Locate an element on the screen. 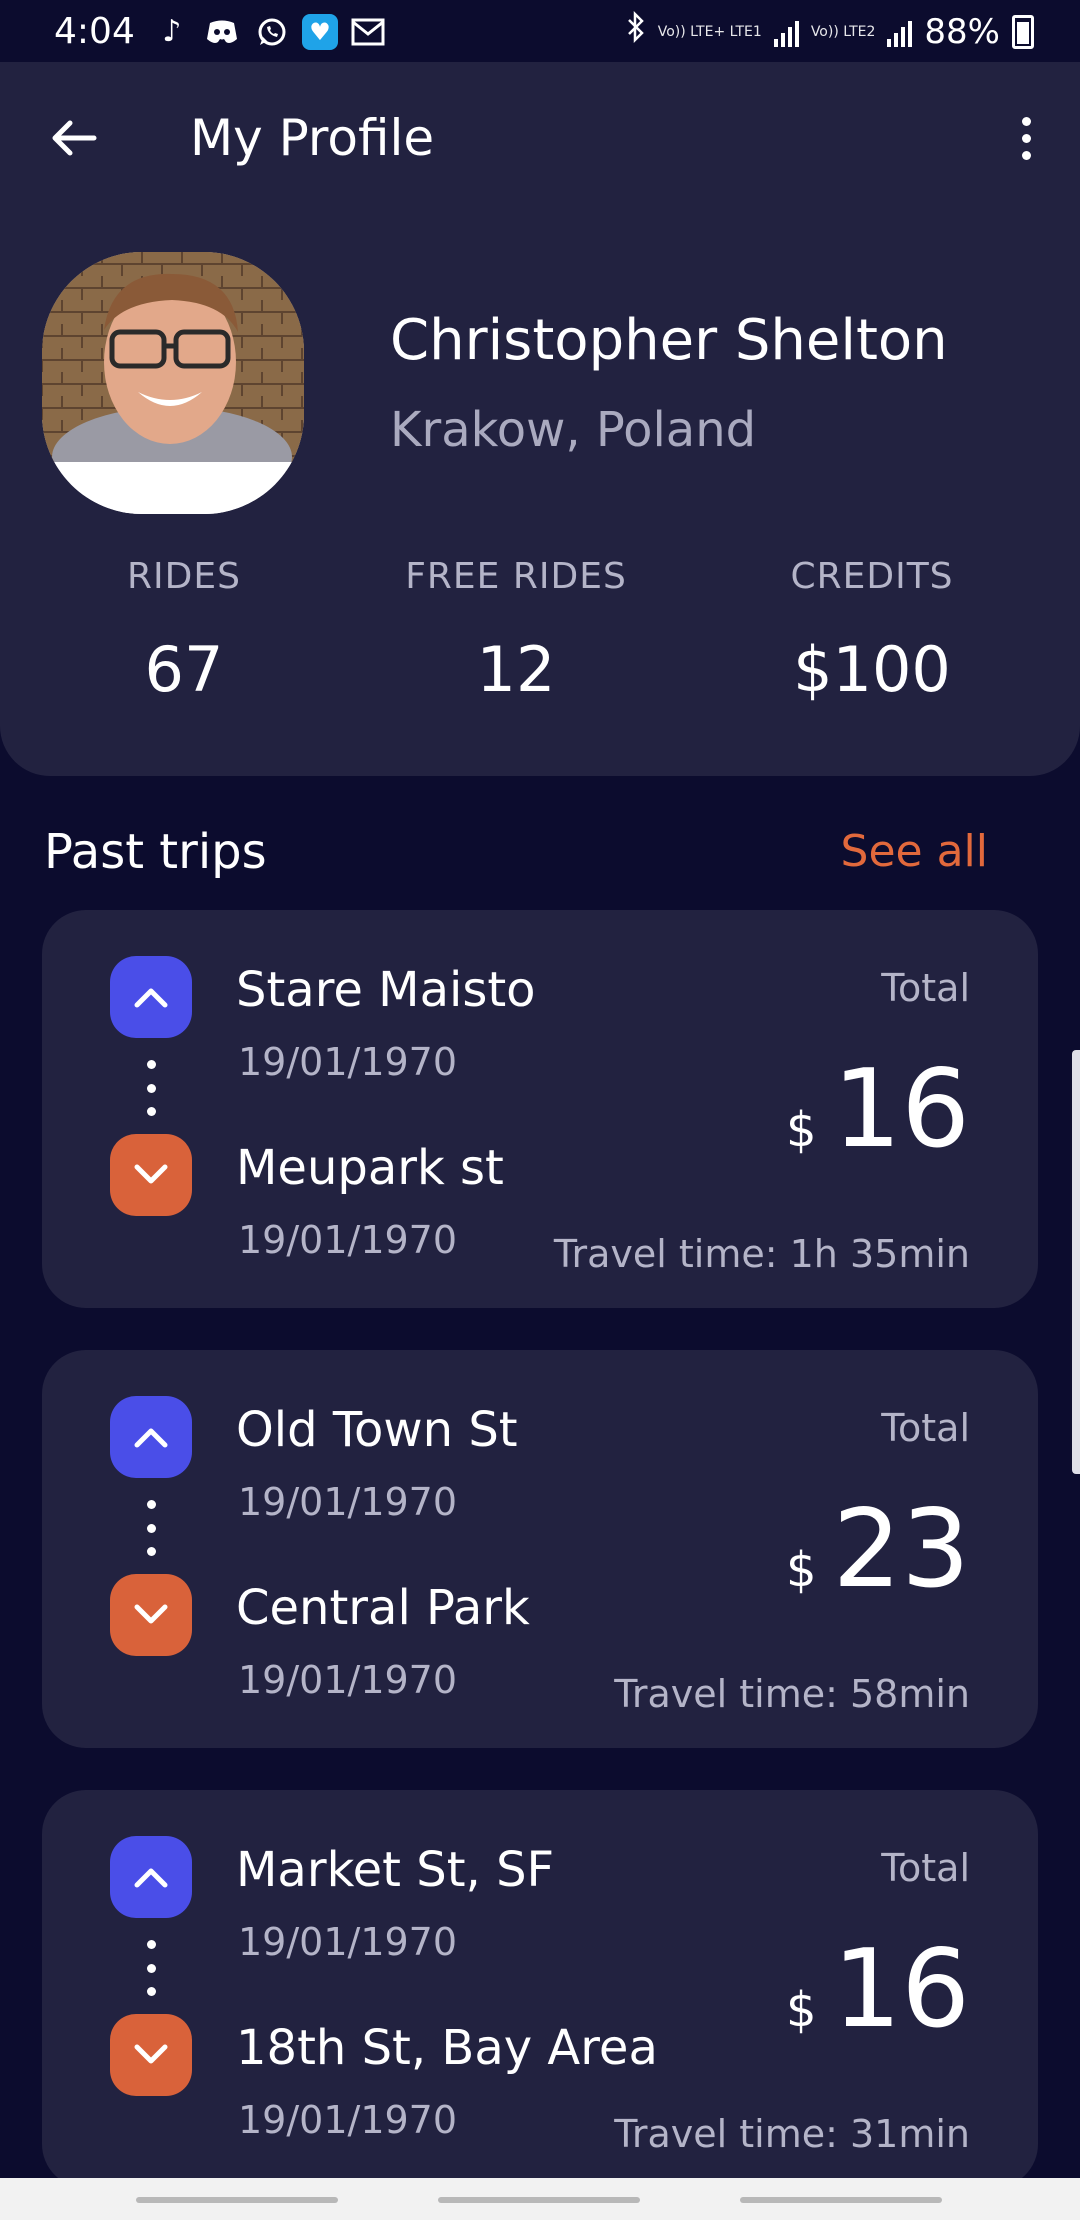  stats-row: RIDES 67 FREE RIDES 12 CREDITS $100 is located at coordinates (540, 632).